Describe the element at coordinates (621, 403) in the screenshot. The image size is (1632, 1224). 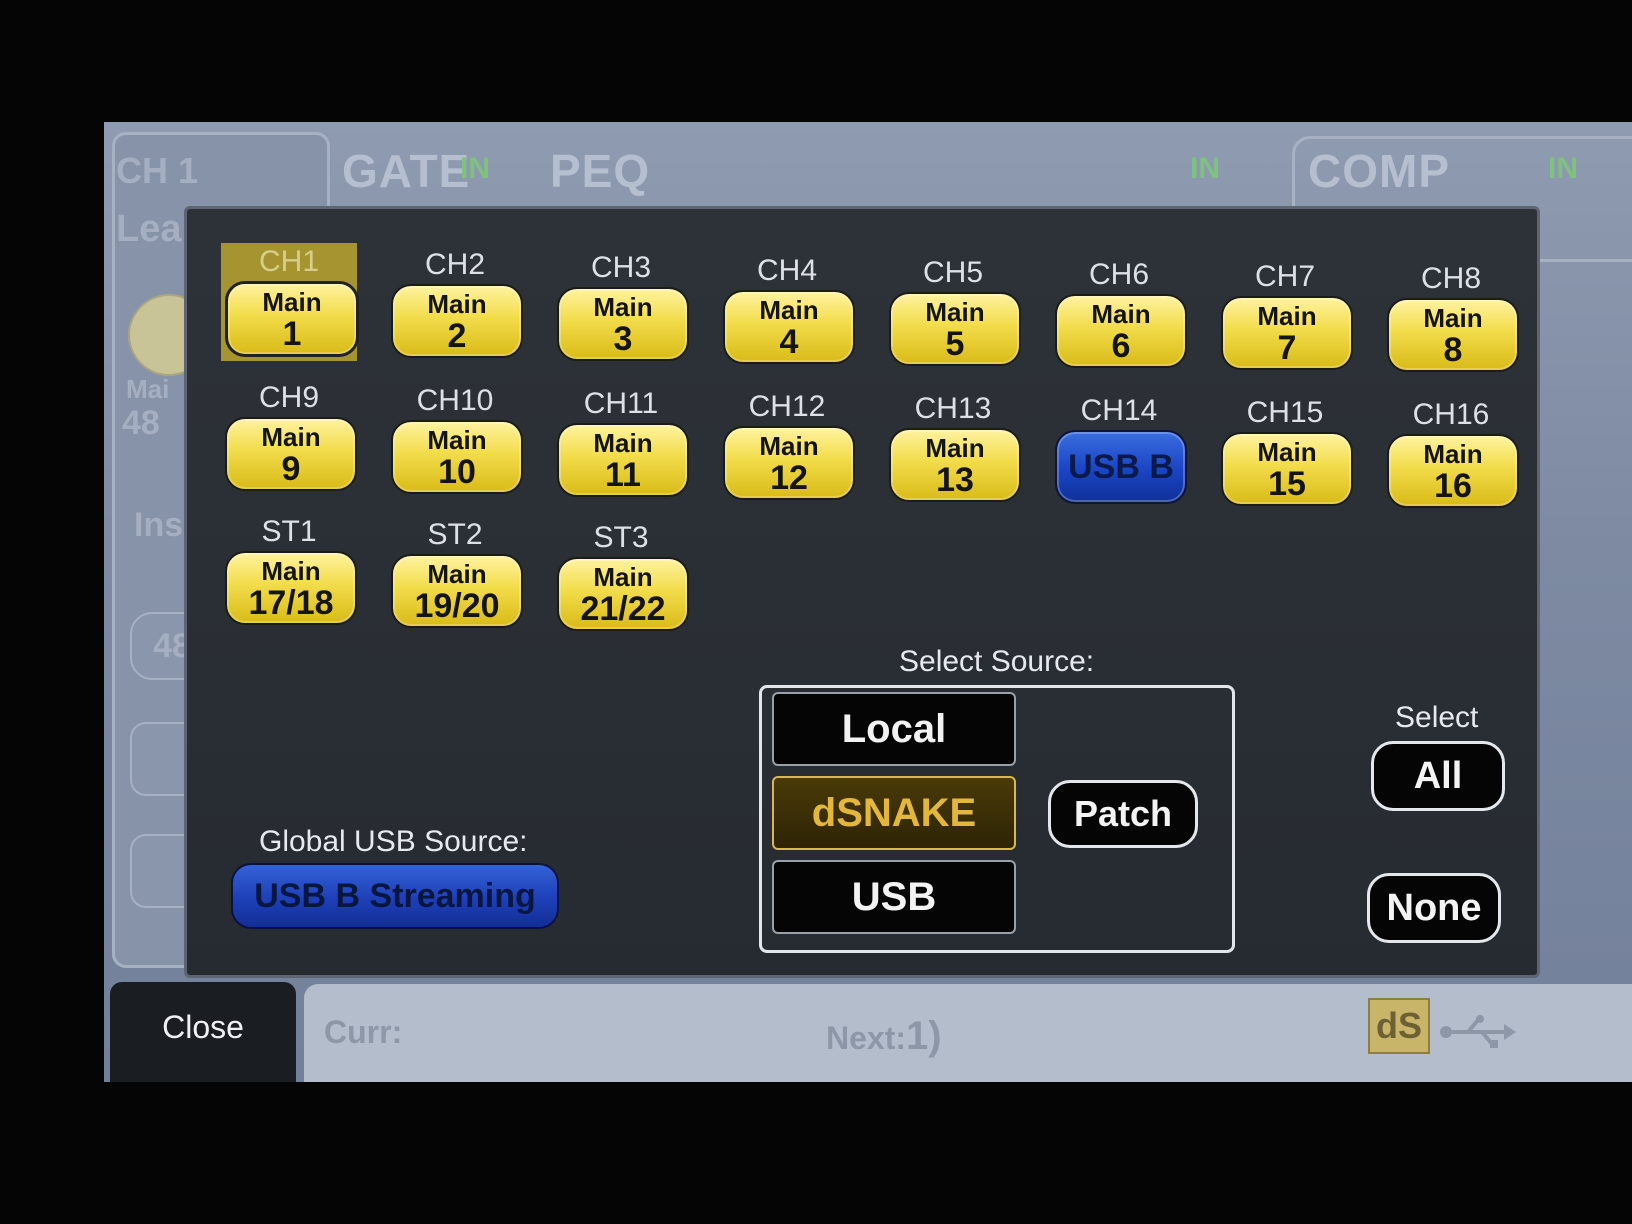
I see `channel-name: CH11` at that location.